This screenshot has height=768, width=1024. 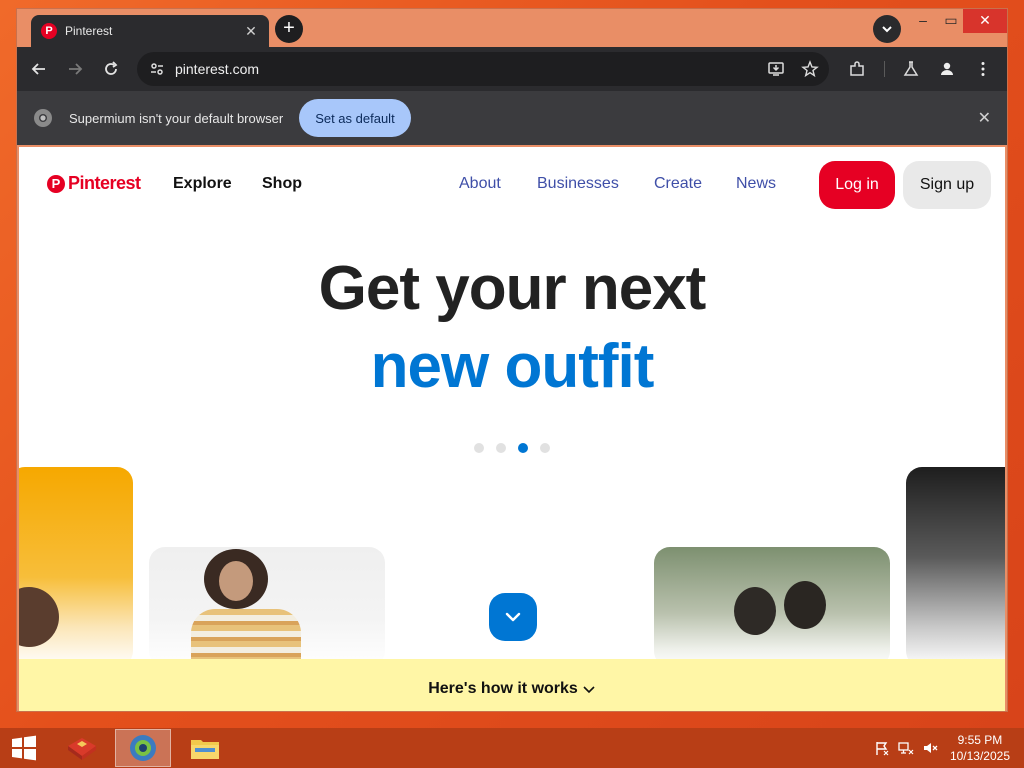 I want to click on start-button, so click(x=24, y=748).